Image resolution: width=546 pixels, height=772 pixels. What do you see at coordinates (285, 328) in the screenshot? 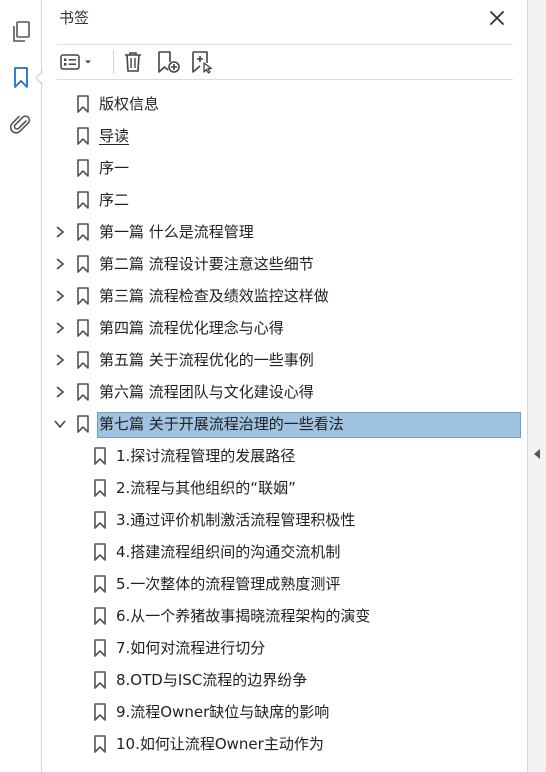
I see `bookmark-item: 第四篇 流程优化理念与心得` at bounding box center [285, 328].